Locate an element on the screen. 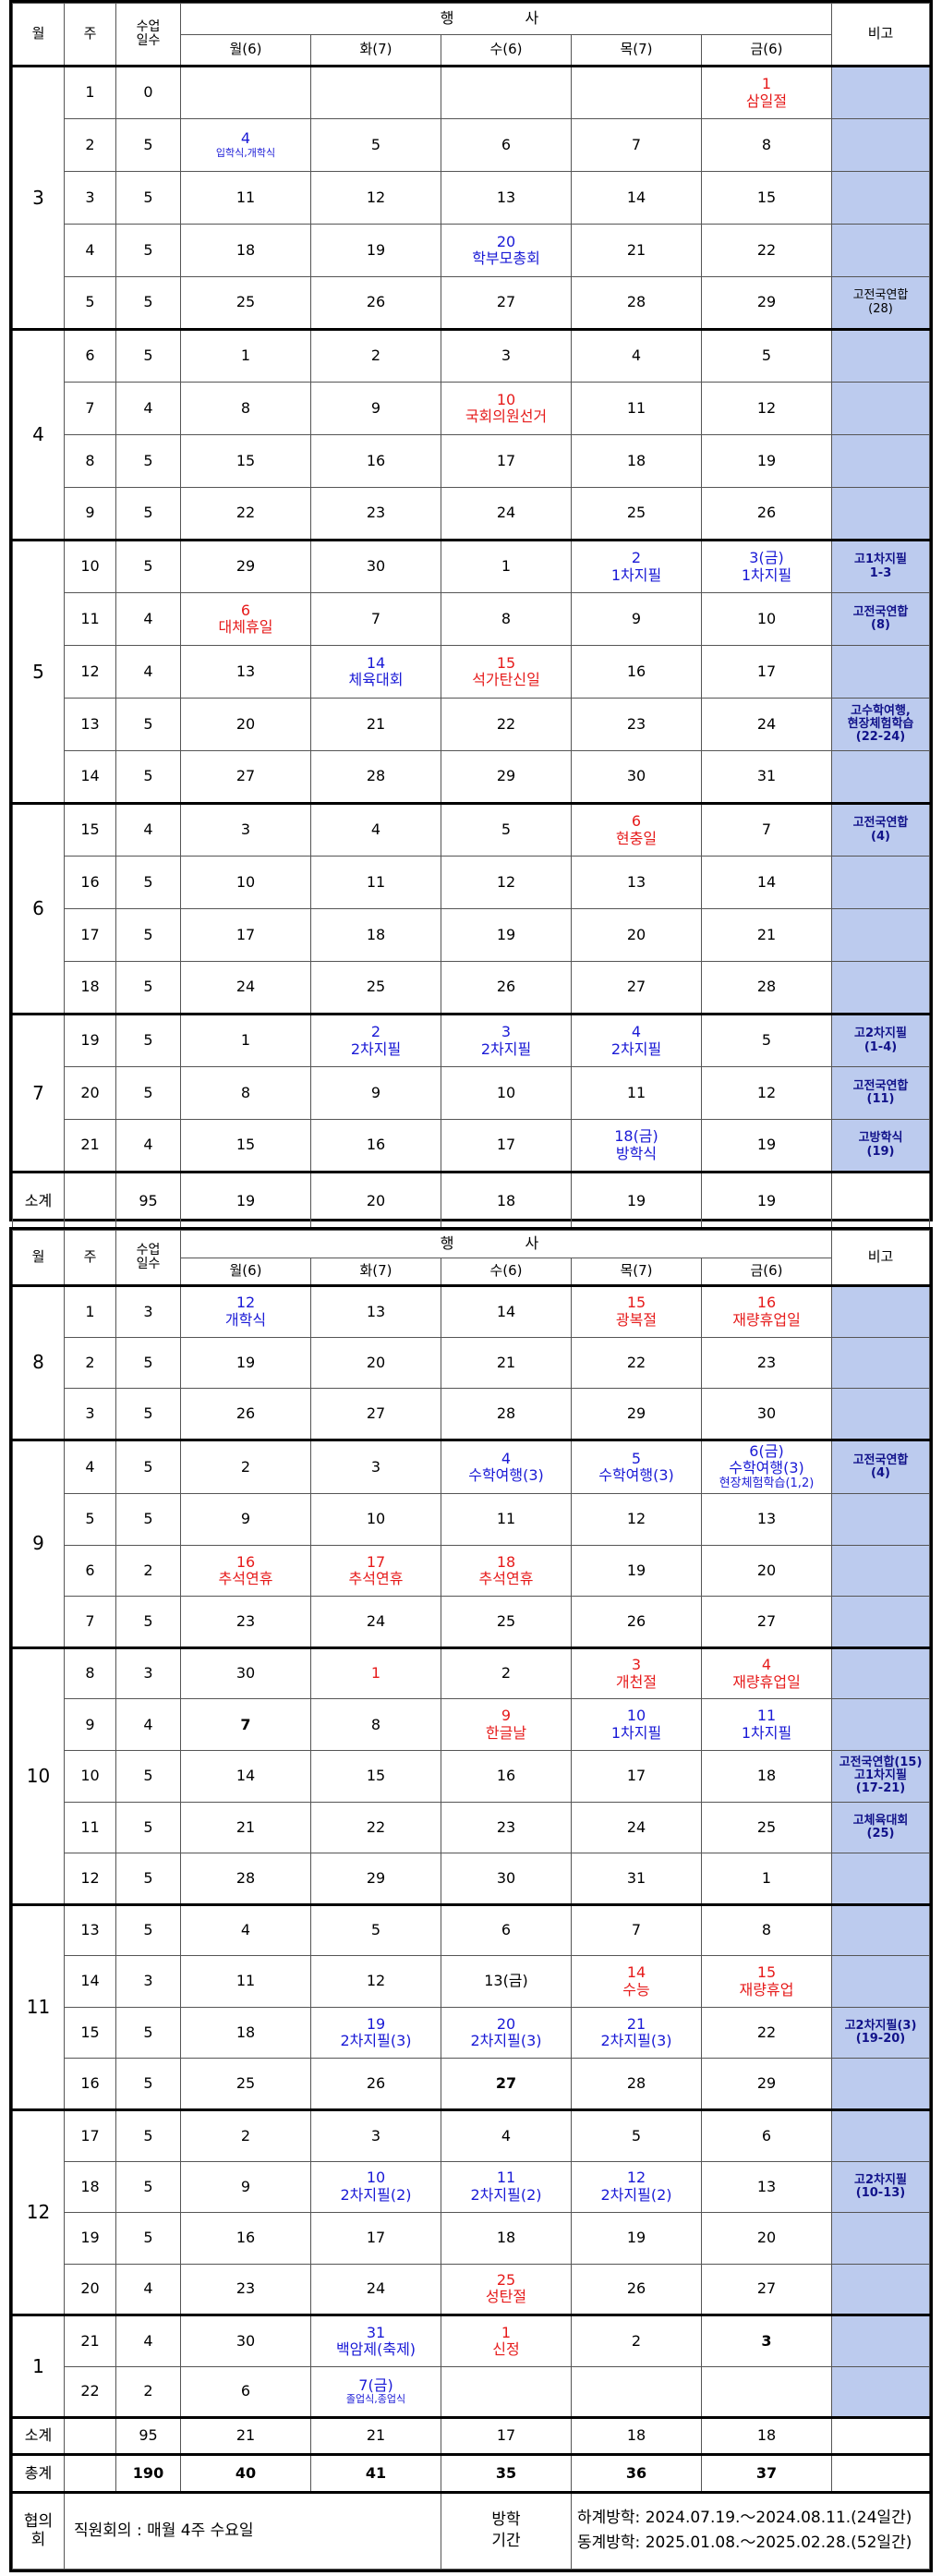 This screenshot has height=2576, width=942. day-cell: 10 is located at coordinates (766, 619).